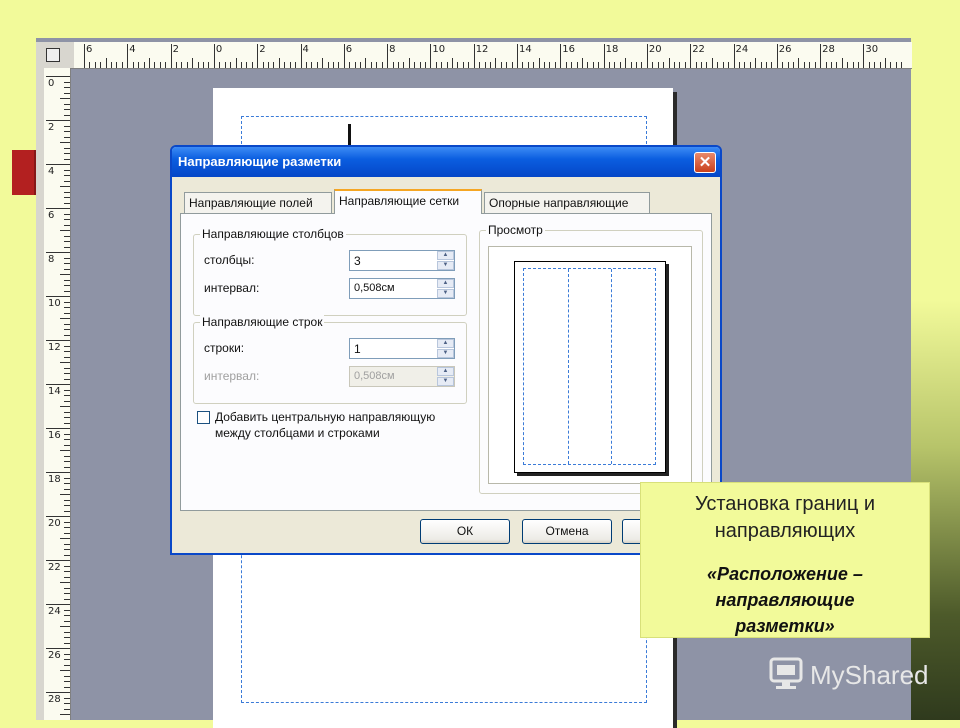  What do you see at coordinates (465, 531) in the screenshot?
I see `ok-button: ОК` at bounding box center [465, 531].